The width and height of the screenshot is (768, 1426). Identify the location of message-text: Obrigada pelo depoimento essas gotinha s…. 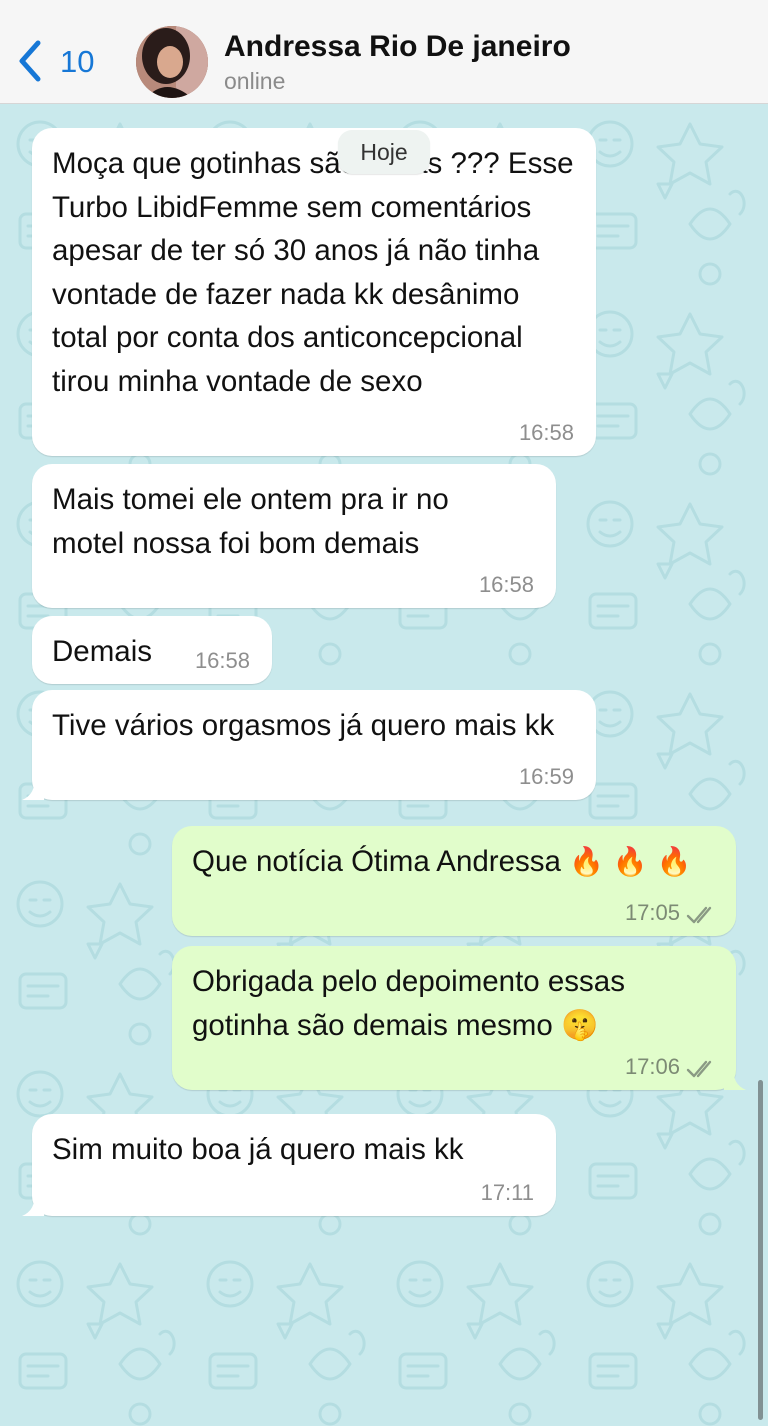
(408, 1004).